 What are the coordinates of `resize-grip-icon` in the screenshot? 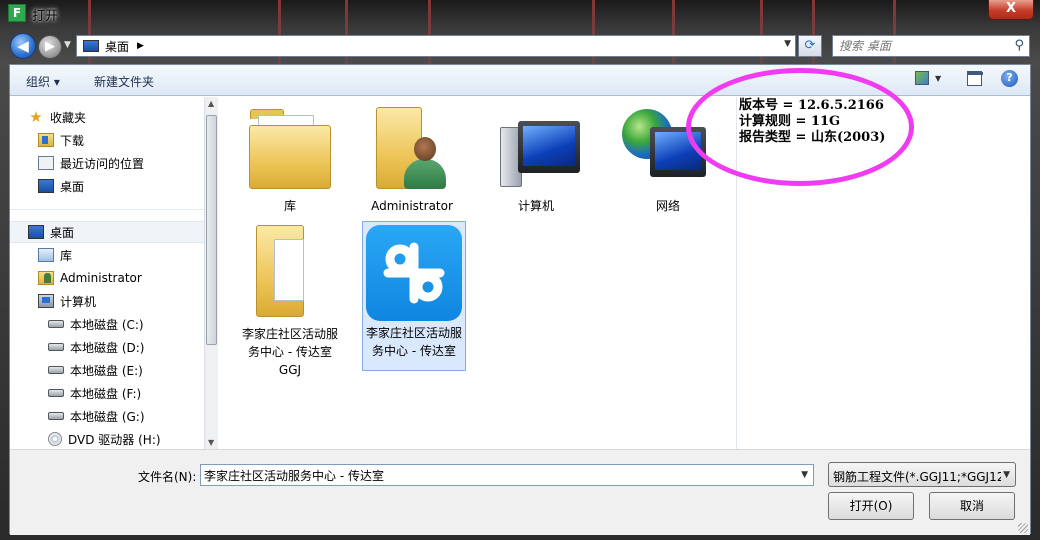 It's located at (1023, 528).